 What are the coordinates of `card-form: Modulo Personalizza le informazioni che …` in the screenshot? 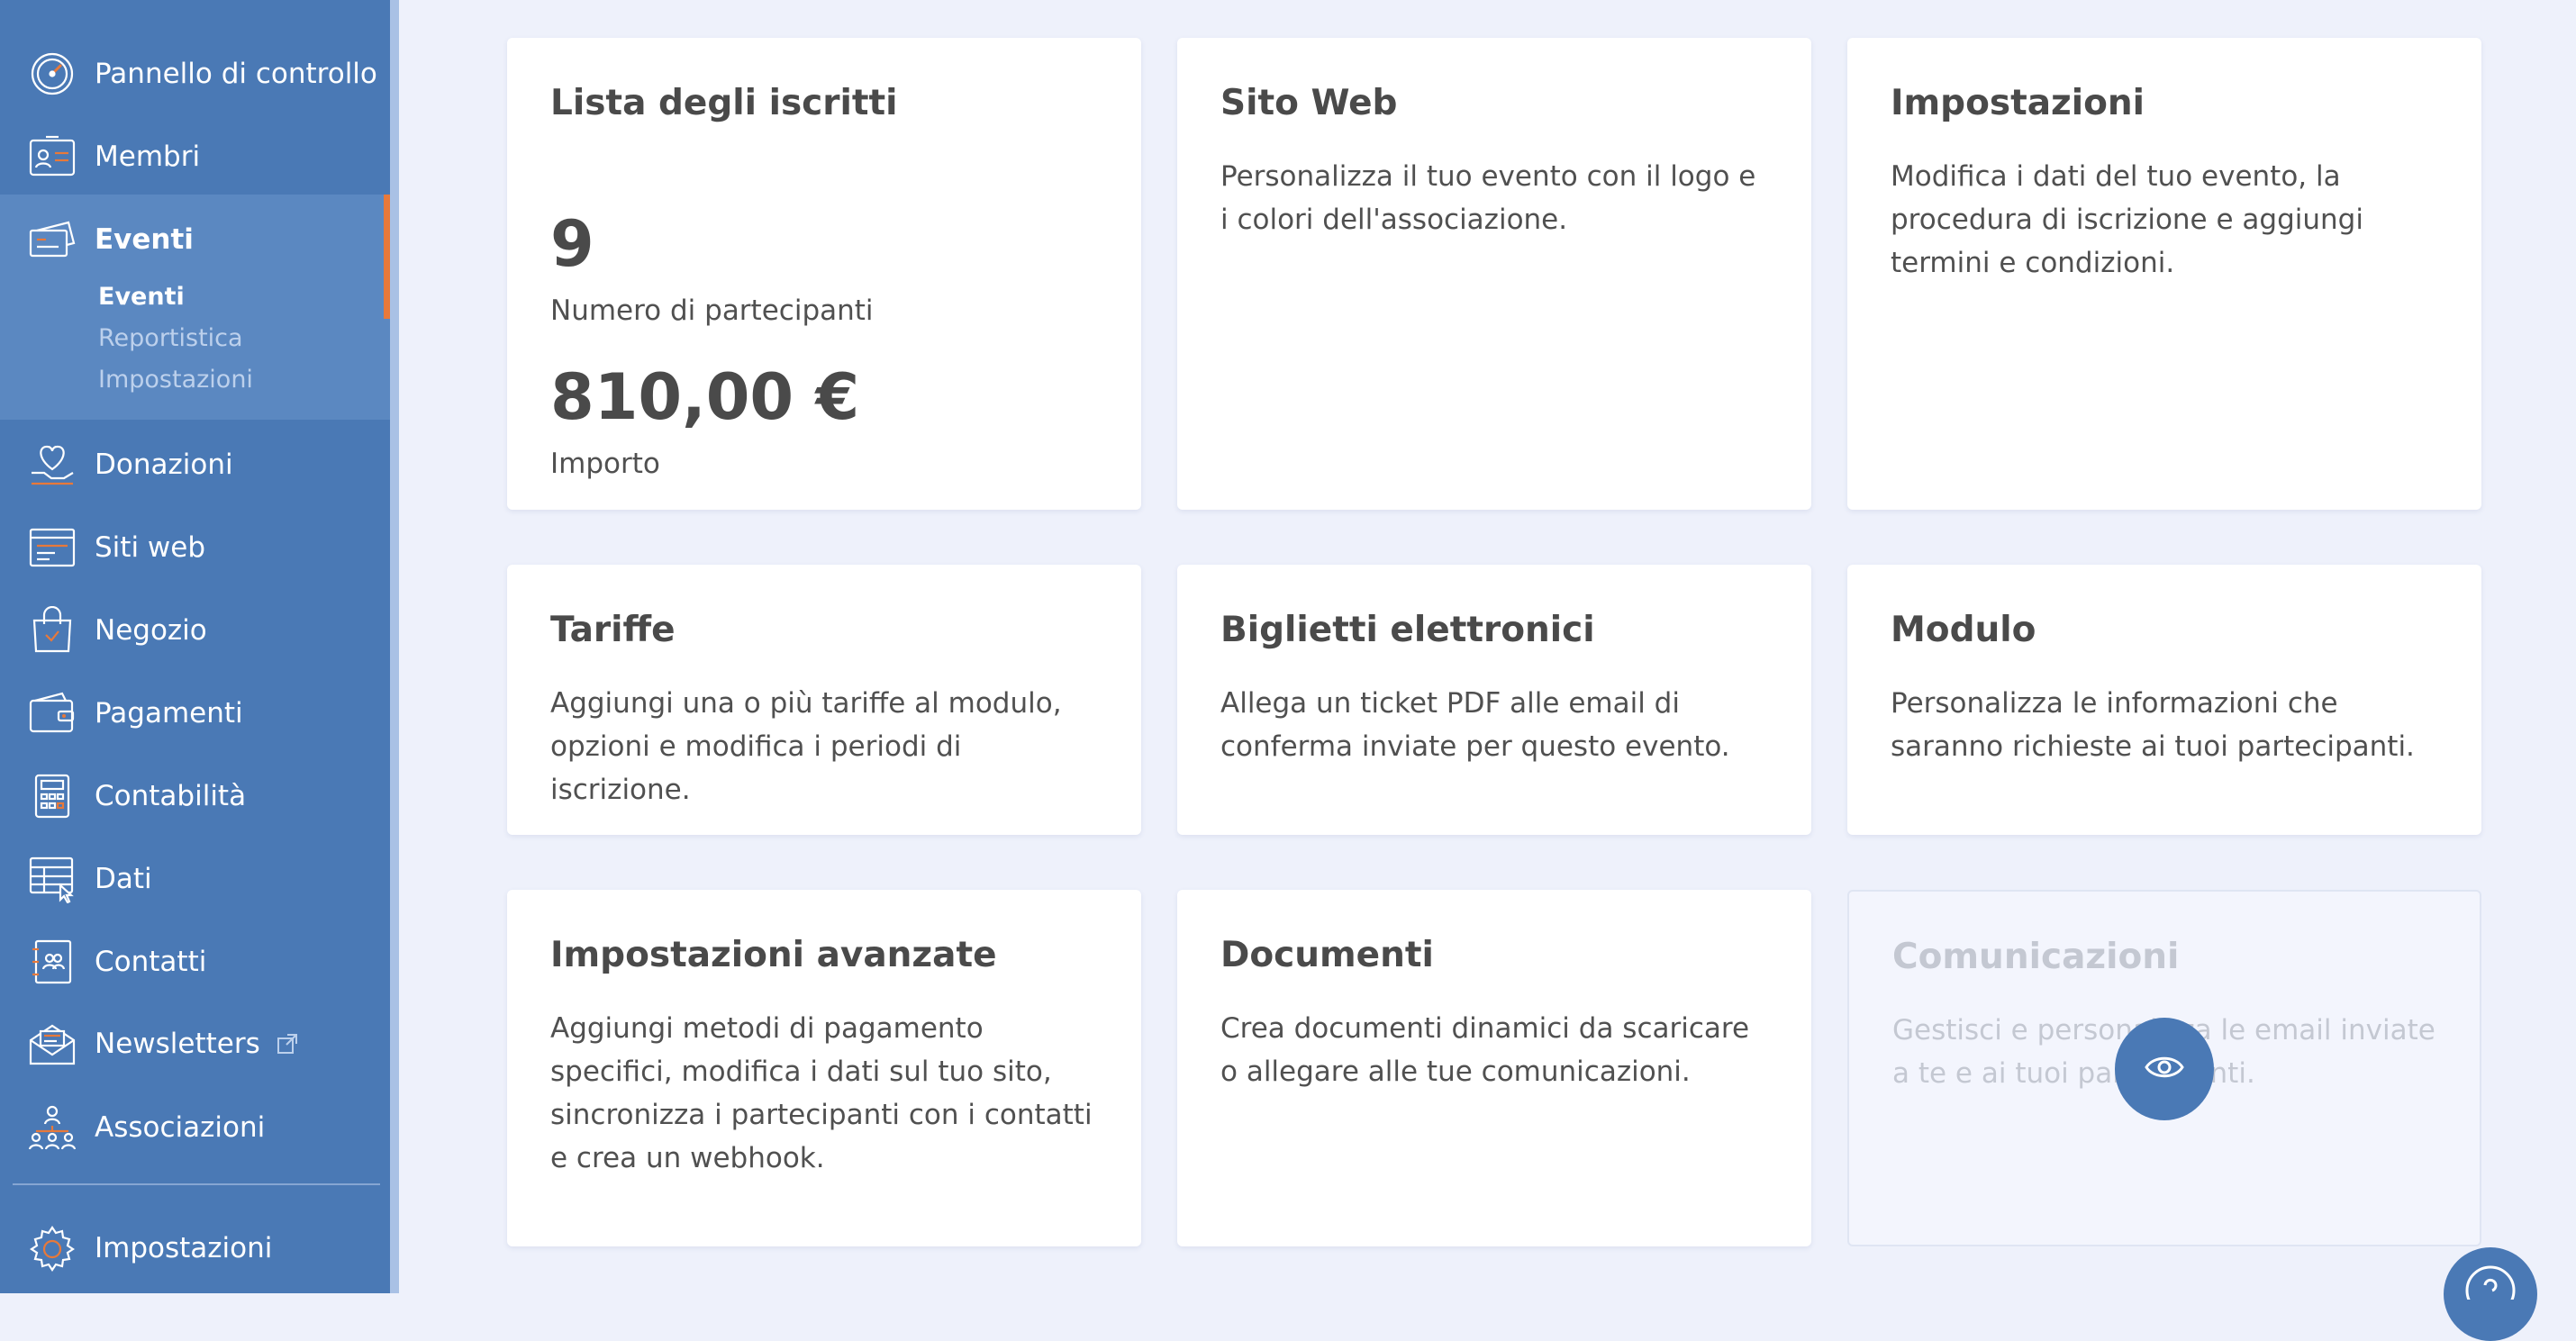 It's located at (2164, 700).